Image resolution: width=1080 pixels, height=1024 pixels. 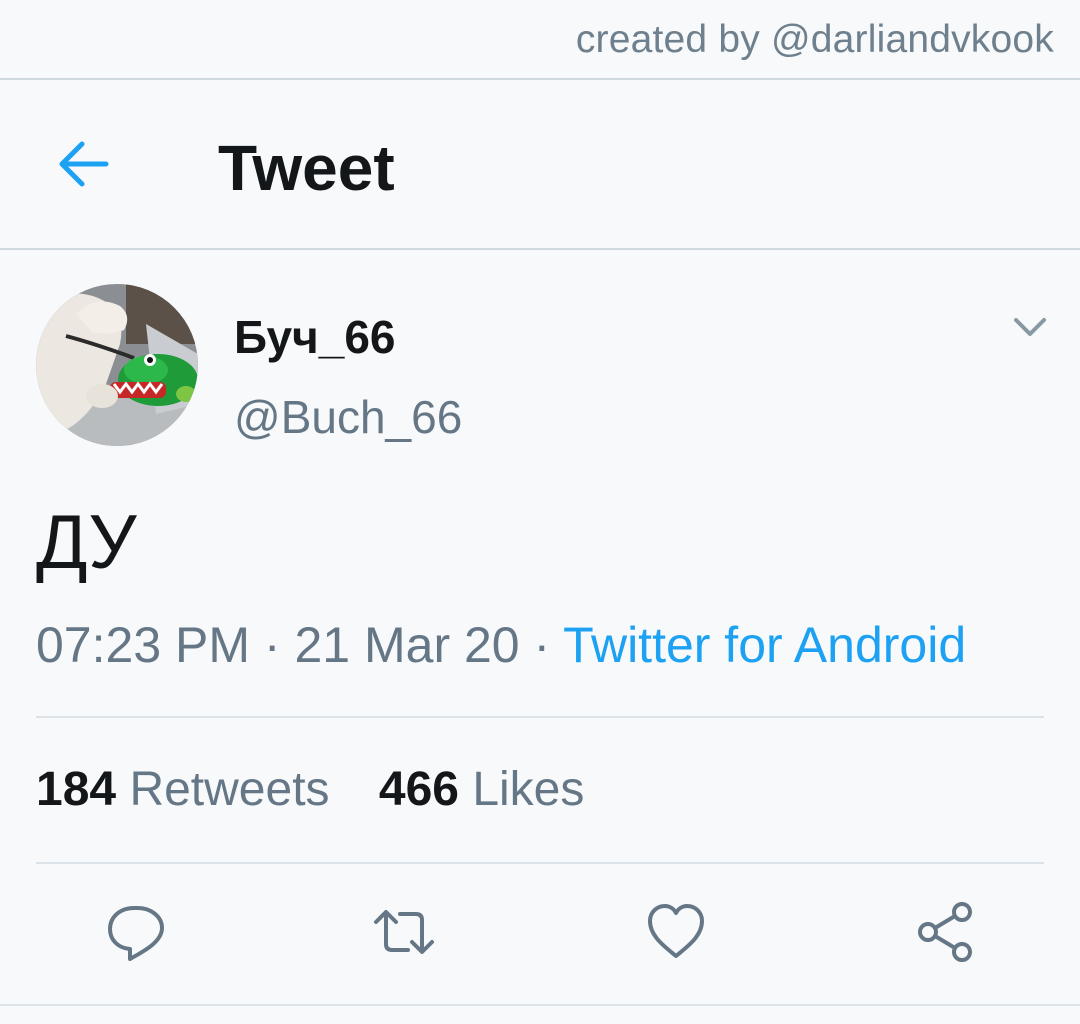 What do you see at coordinates (306, 168) in the screenshot?
I see `page-title: Tweet` at bounding box center [306, 168].